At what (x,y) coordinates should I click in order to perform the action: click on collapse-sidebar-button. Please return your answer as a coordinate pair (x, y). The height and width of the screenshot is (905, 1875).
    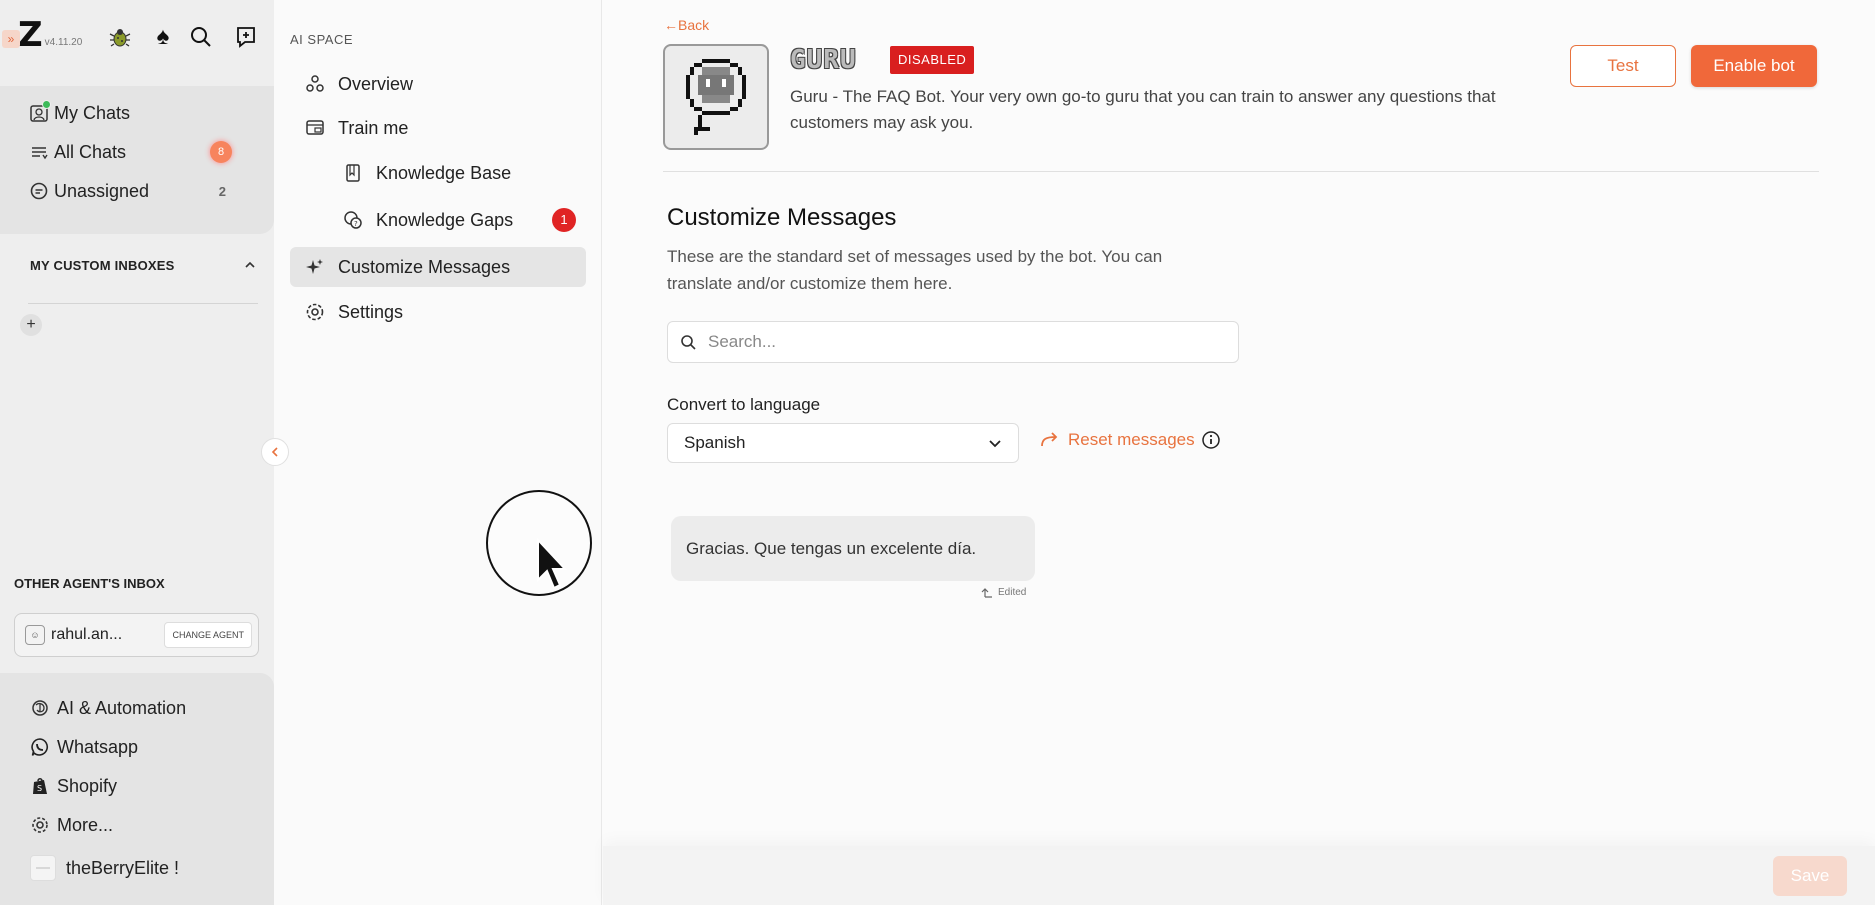
    Looking at the image, I should click on (275, 452).